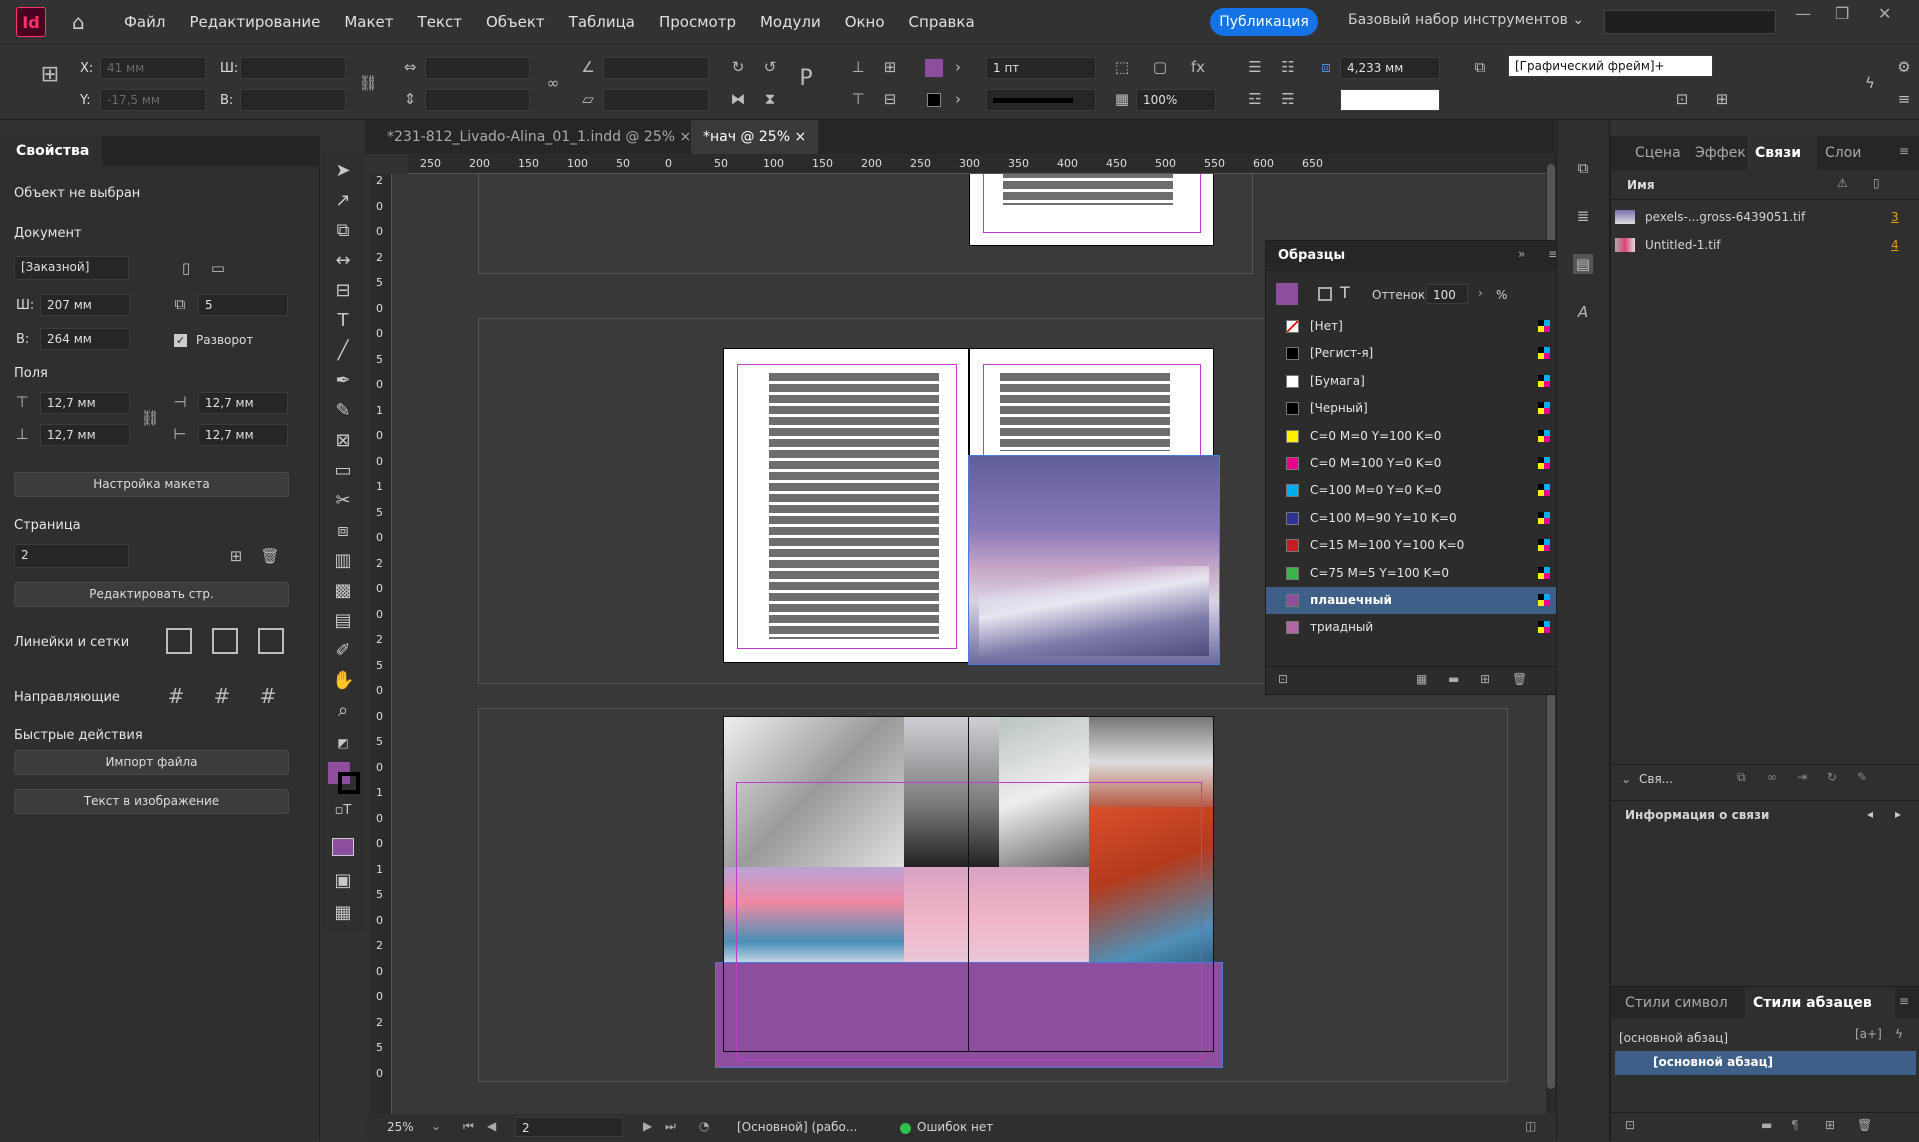 The width and height of the screenshot is (1919, 1142). Describe the element at coordinates (1765, 1063) in the screenshot. I see `paragraph-style-item: [основной абзац]` at that location.